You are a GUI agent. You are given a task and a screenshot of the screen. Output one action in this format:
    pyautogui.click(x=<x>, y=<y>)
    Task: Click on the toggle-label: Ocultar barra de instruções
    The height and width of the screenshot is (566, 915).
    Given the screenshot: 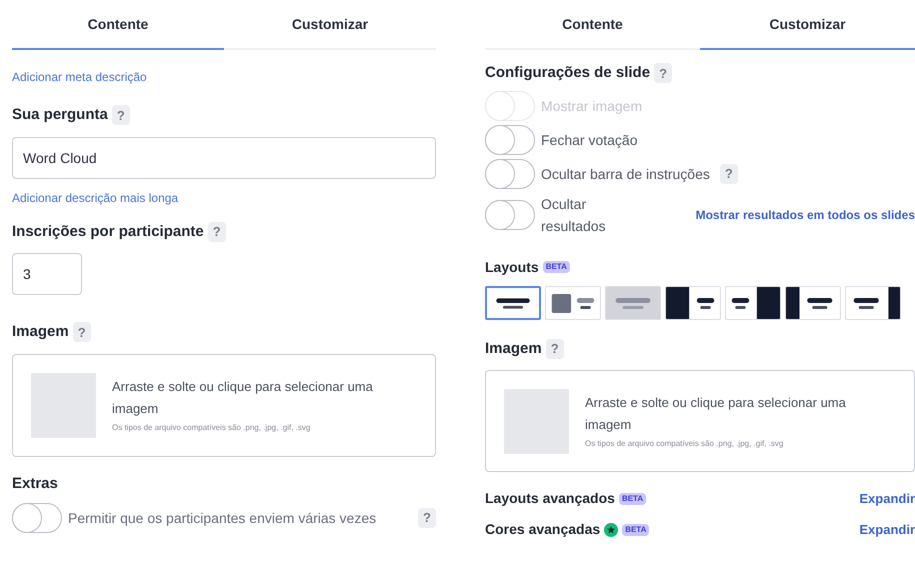 What is the action you would take?
    pyautogui.click(x=625, y=174)
    